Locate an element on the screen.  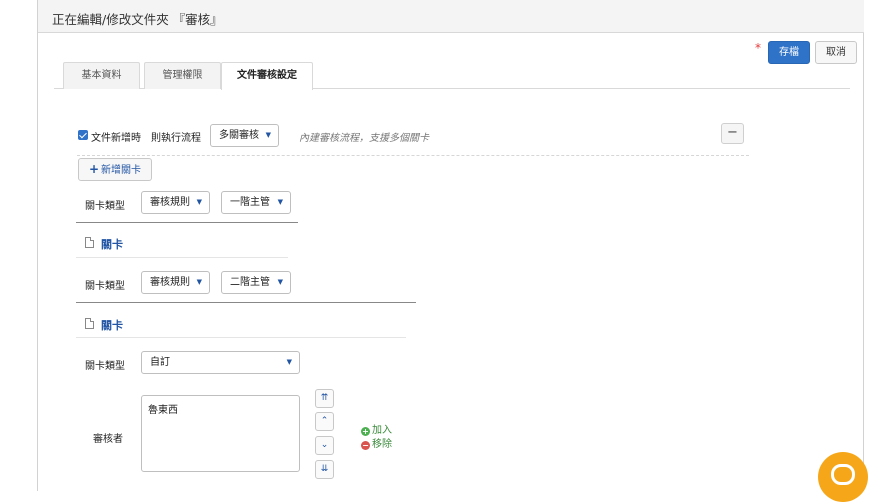
remove-workflow-button: − is located at coordinates (732, 133).